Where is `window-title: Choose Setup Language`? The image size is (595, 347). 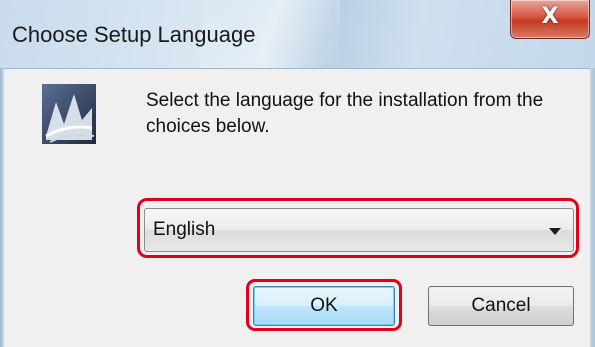 window-title: Choose Setup Language is located at coordinates (134, 34).